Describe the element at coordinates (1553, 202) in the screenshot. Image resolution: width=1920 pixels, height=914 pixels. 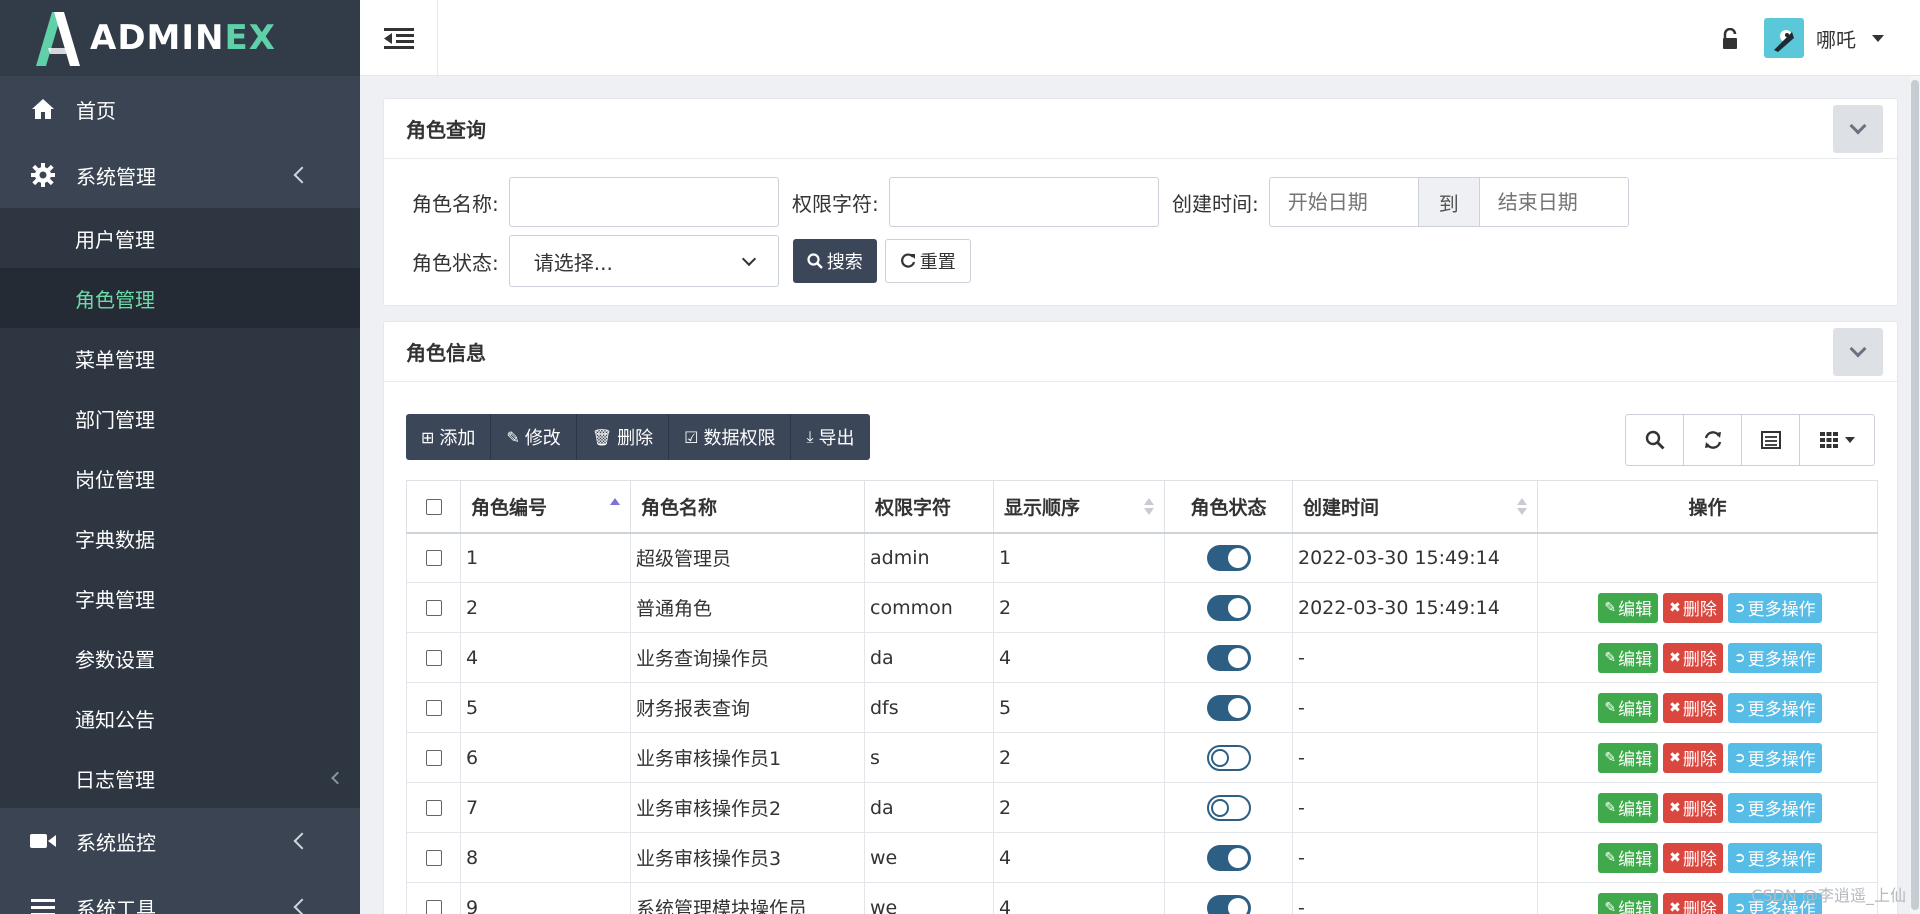
I see `end-date-input` at that location.